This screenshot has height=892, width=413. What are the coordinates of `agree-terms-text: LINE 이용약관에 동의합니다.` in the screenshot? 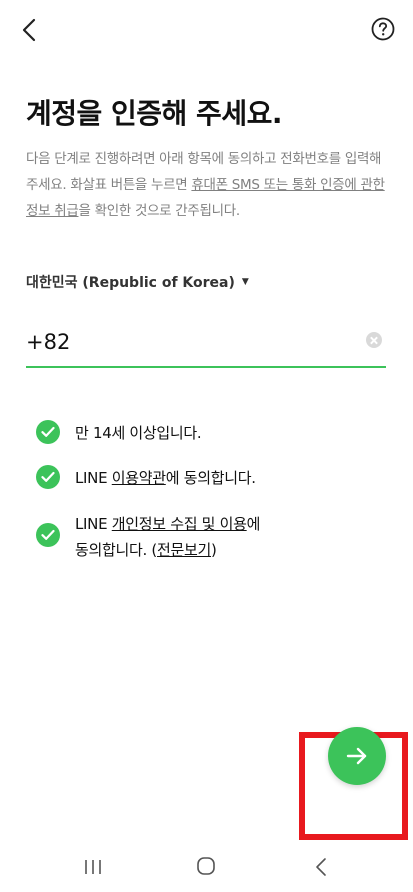 It's located at (165, 478).